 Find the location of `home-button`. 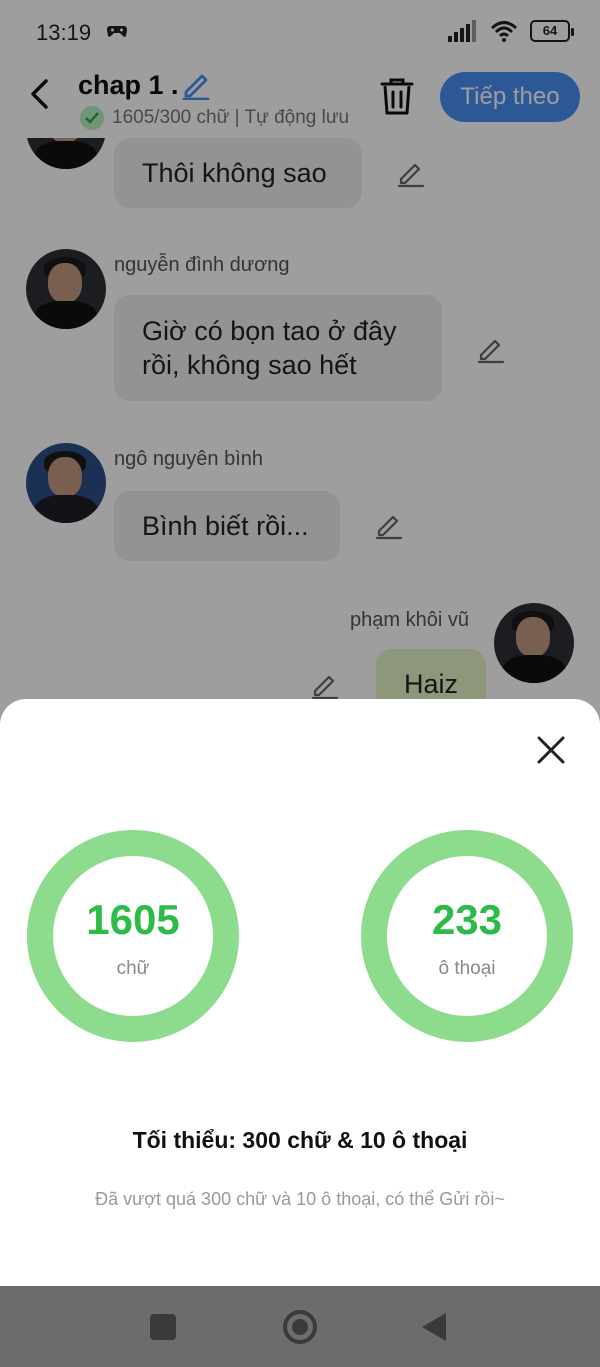

home-button is located at coordinates (300, 1327).